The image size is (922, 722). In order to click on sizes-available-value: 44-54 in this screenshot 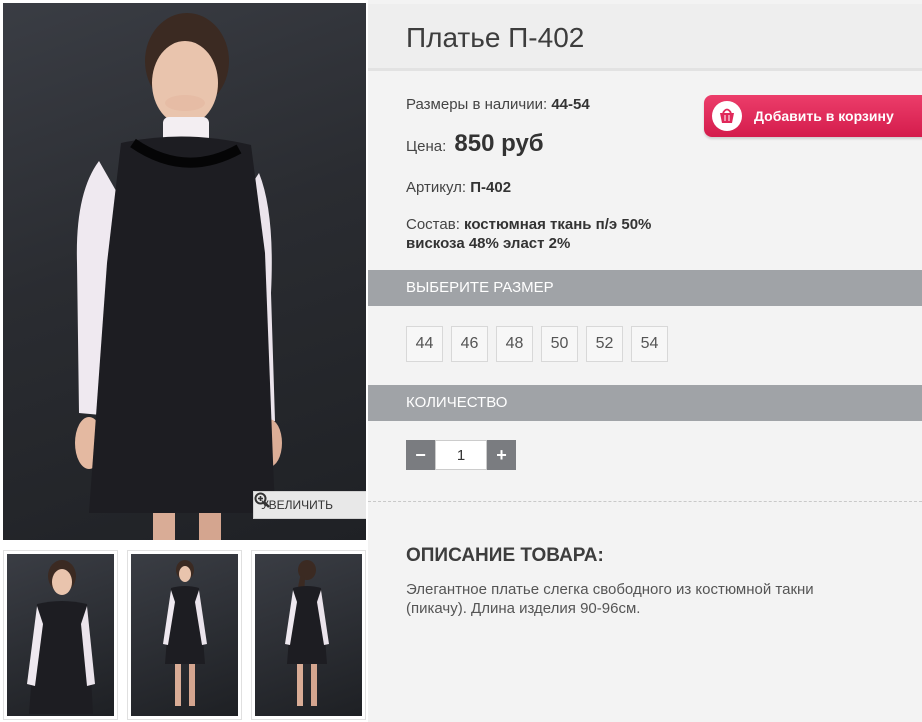, I will do `click(570, 104)`.